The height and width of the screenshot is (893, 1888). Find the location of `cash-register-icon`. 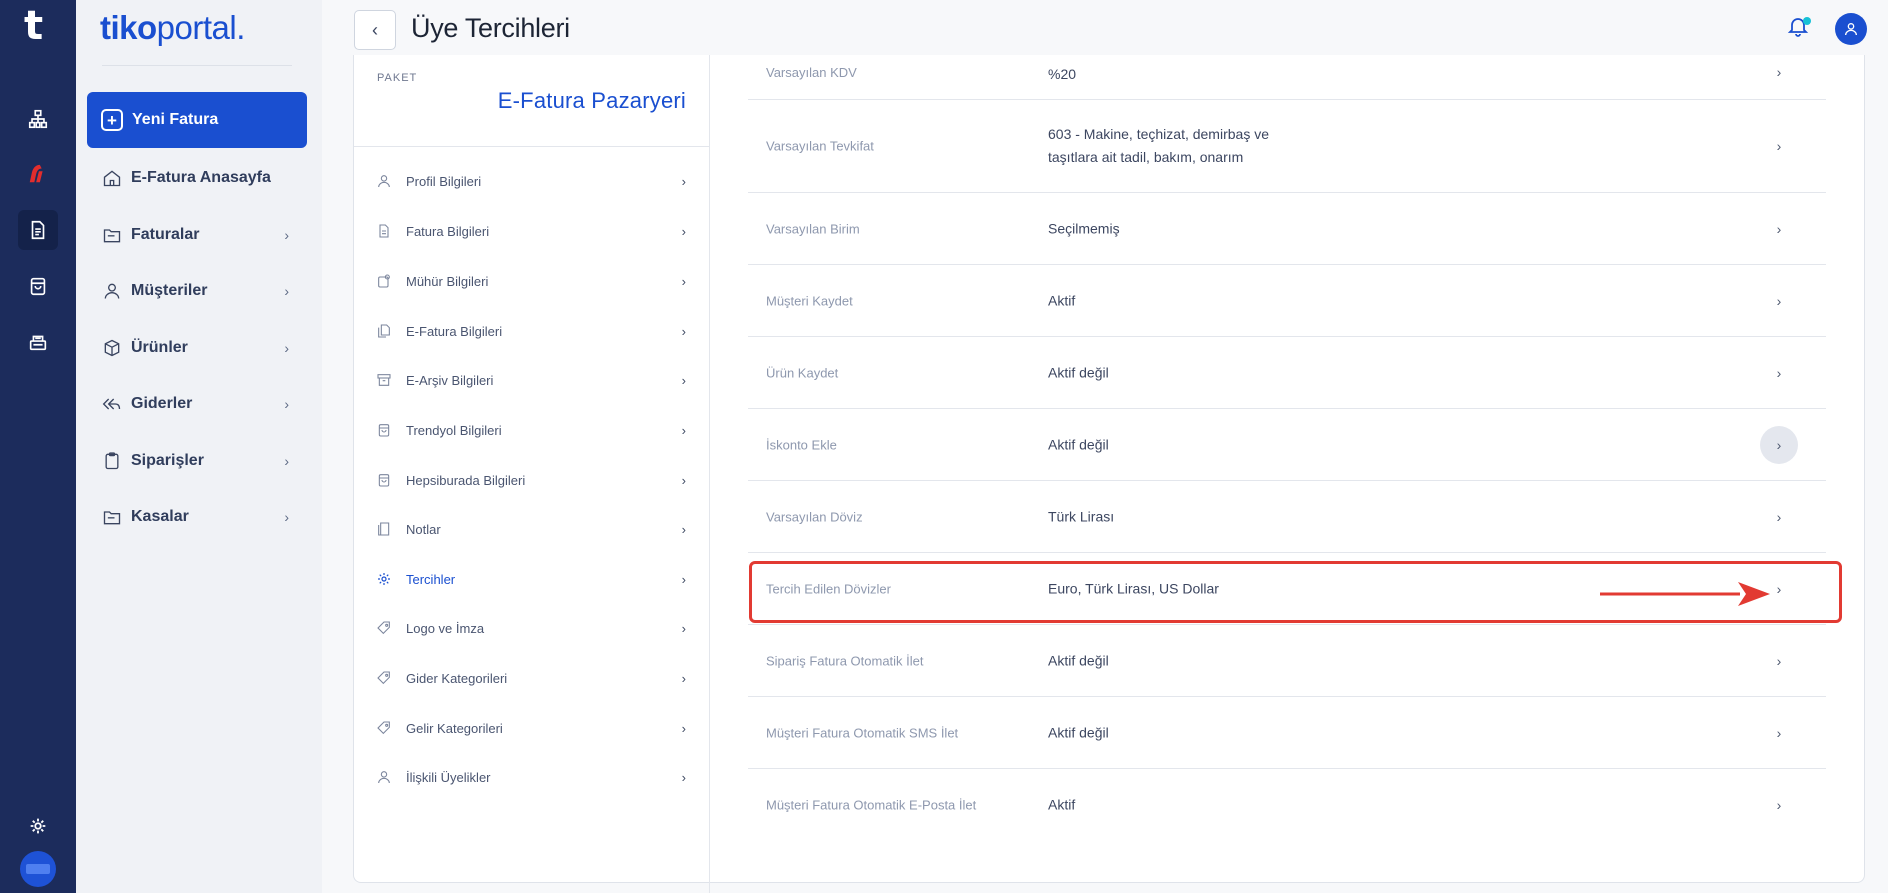

cash-register-icon is located at coordinates (38, 342).